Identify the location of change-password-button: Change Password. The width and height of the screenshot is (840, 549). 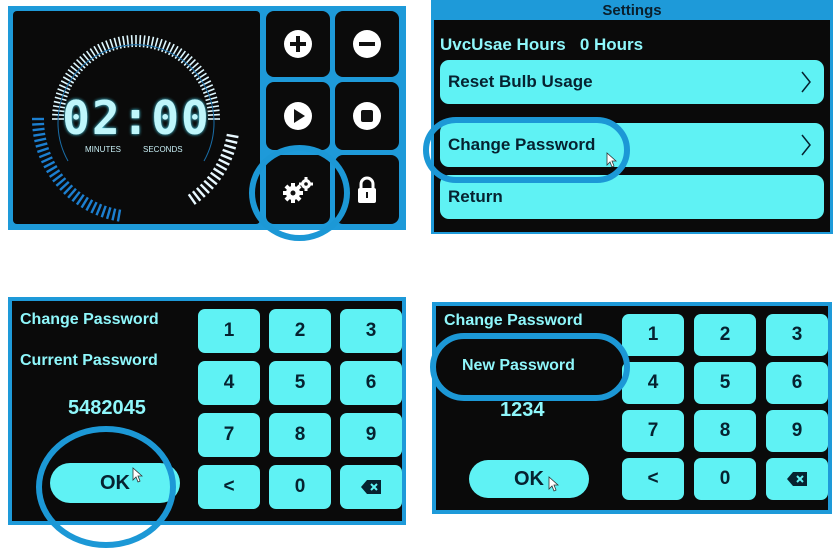
(632, 145).